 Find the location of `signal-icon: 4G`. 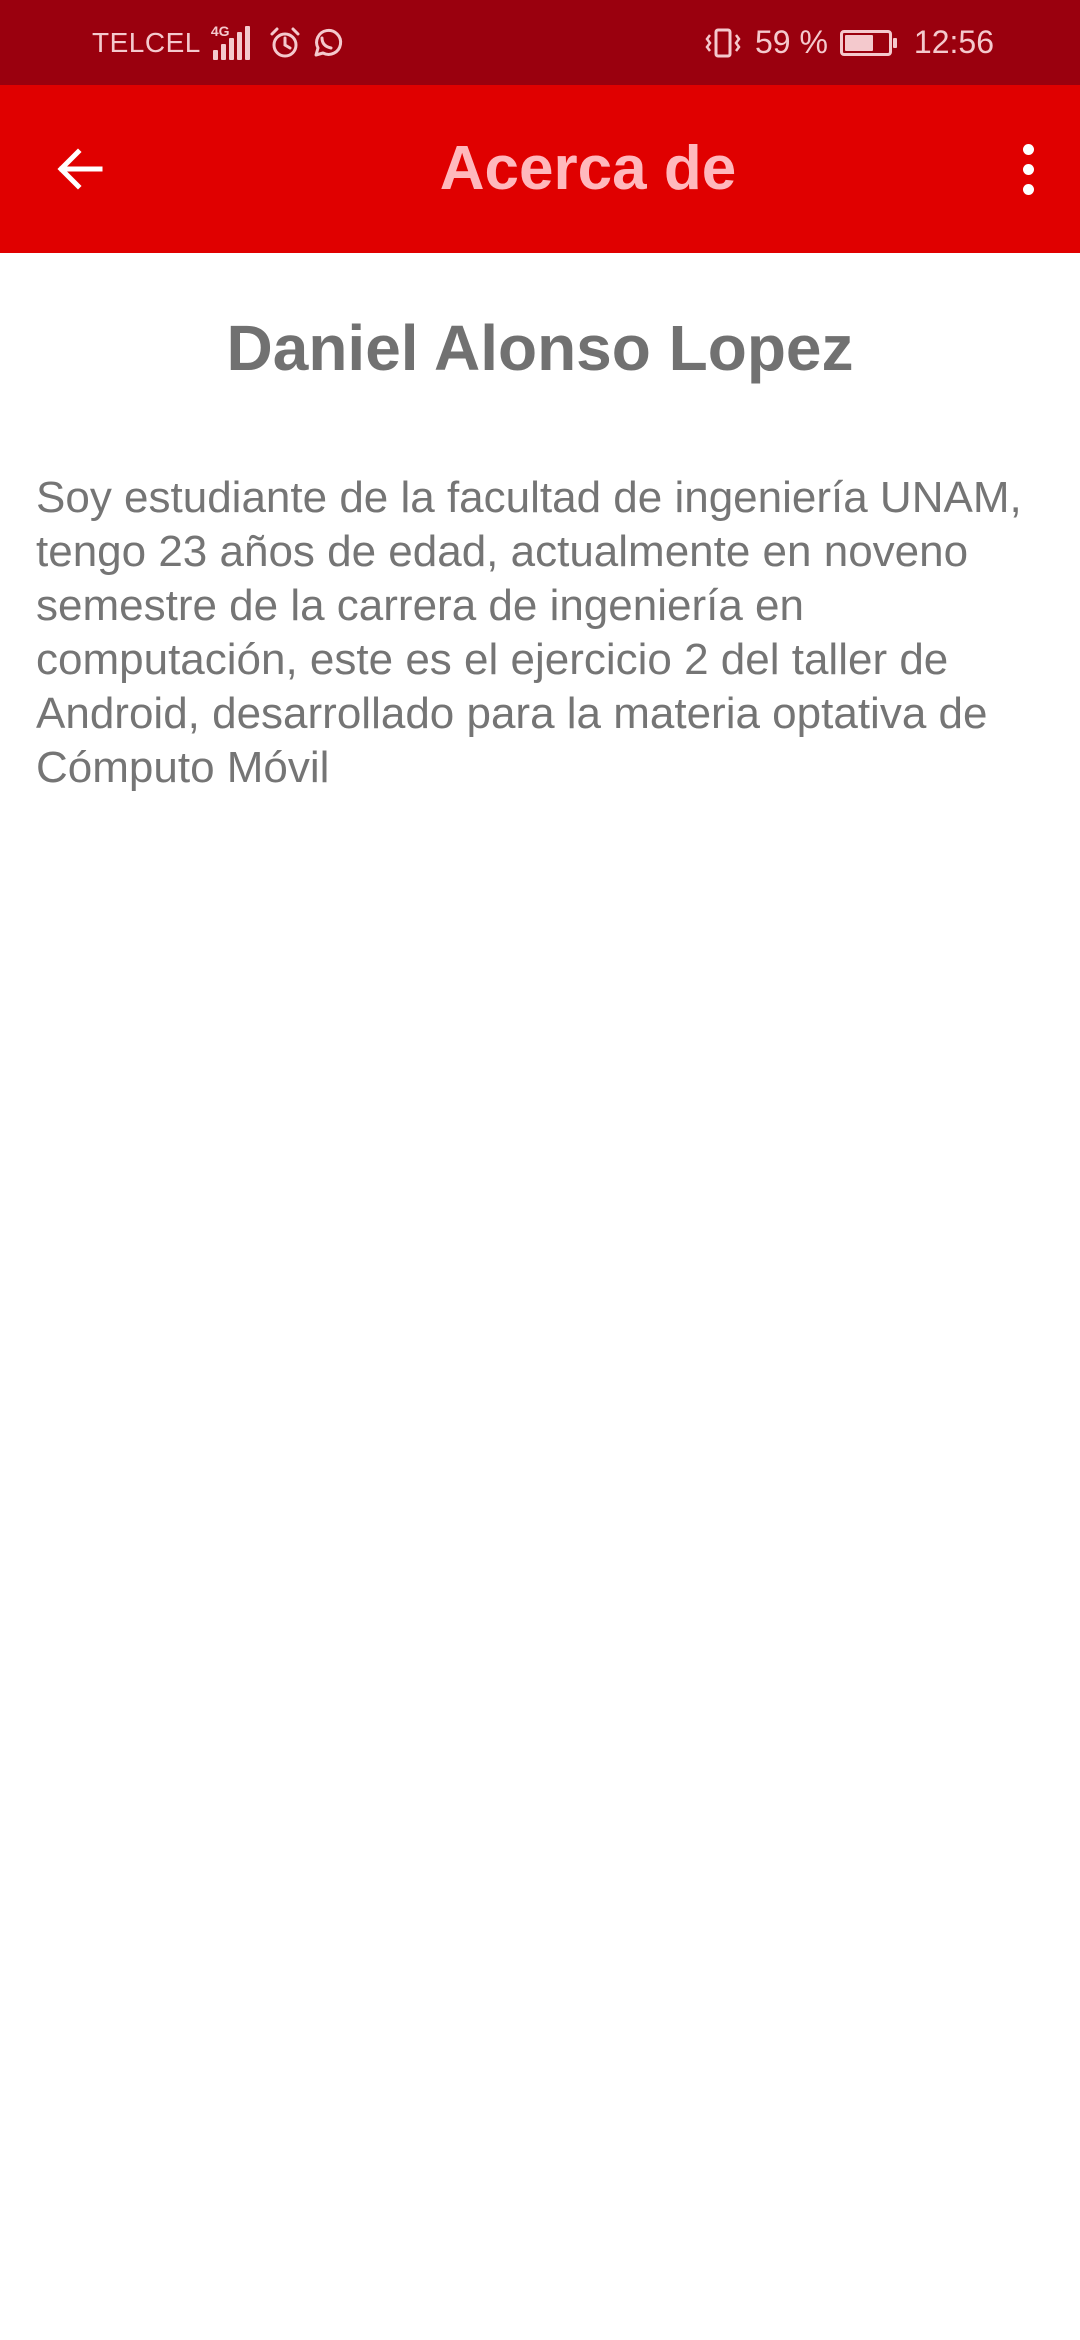

signal-icon: 4G is located at coordinates (230, 41).